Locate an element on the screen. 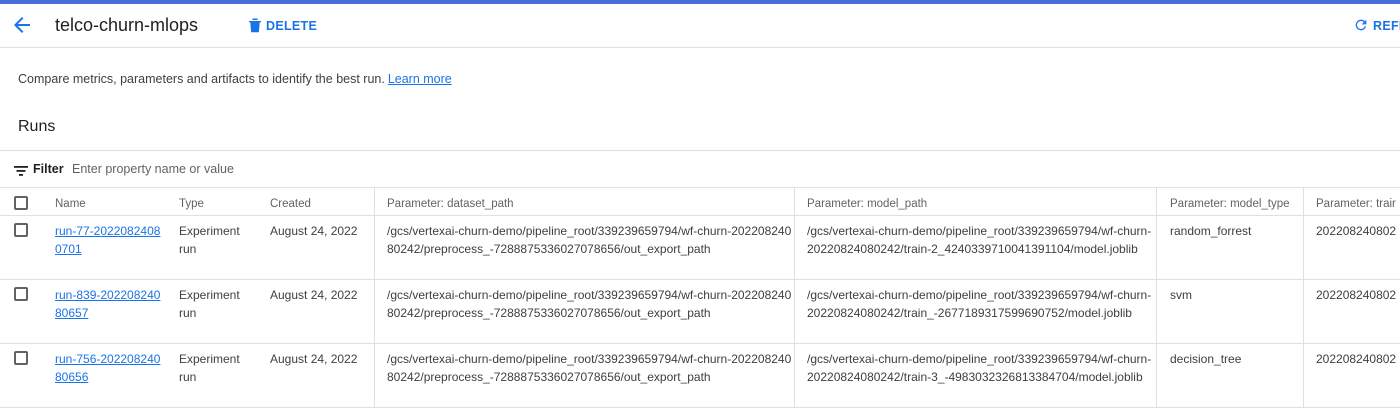 The image size is (1400, 412). column-header-train: Parameter: trair is located at coordinates (1351, 201).